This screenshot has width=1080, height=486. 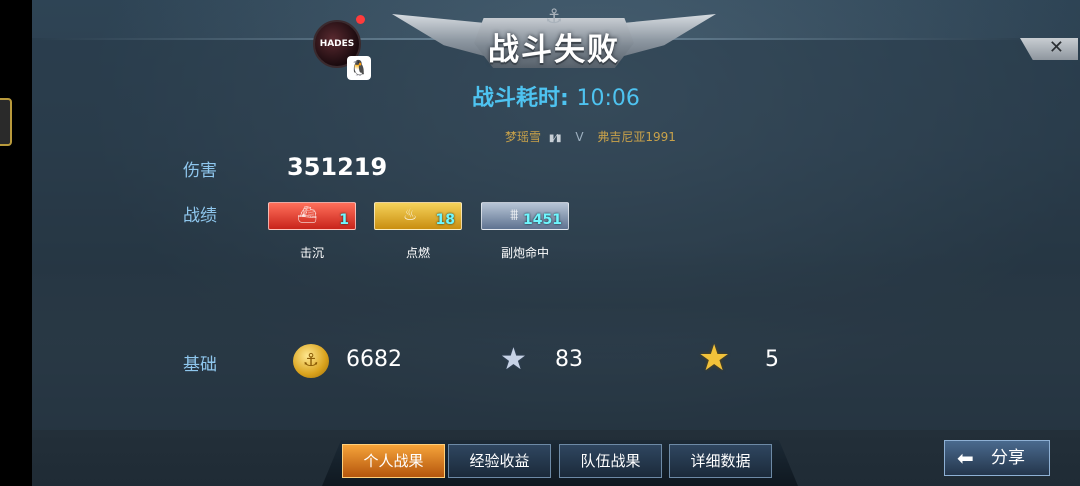 I want to click on result-banner: ⚓ 战斗失败, so click(x=554, y=40).